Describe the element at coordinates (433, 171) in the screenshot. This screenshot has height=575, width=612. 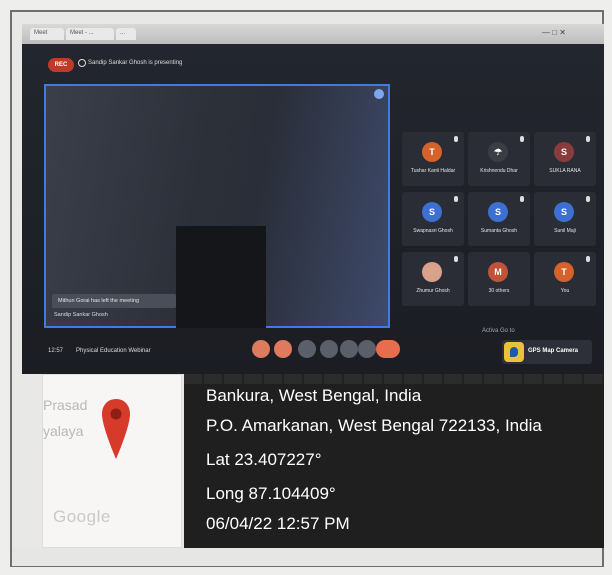
I see `participant-name: Tushar Kanti Haldar` at that location.